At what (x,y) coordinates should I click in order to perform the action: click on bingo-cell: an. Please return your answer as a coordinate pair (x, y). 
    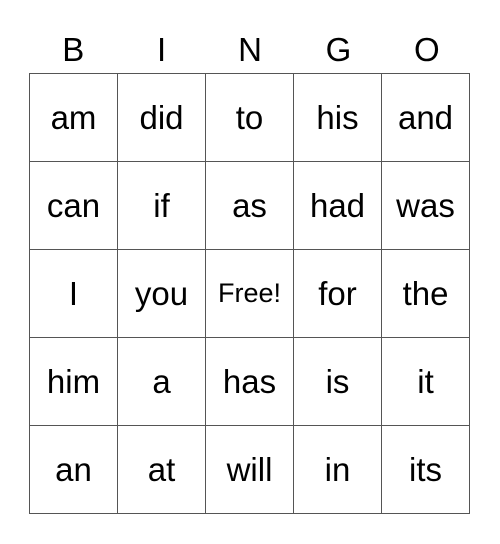
    Looking at the image, I should click on (74, 470).